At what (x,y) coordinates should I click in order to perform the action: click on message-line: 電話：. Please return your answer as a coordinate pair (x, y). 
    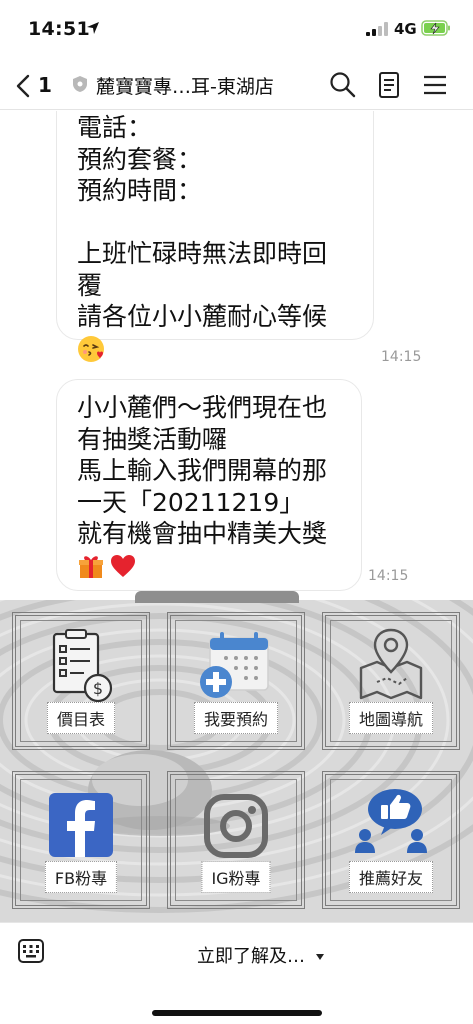
    Looking at the image, I should click on (115, 127).